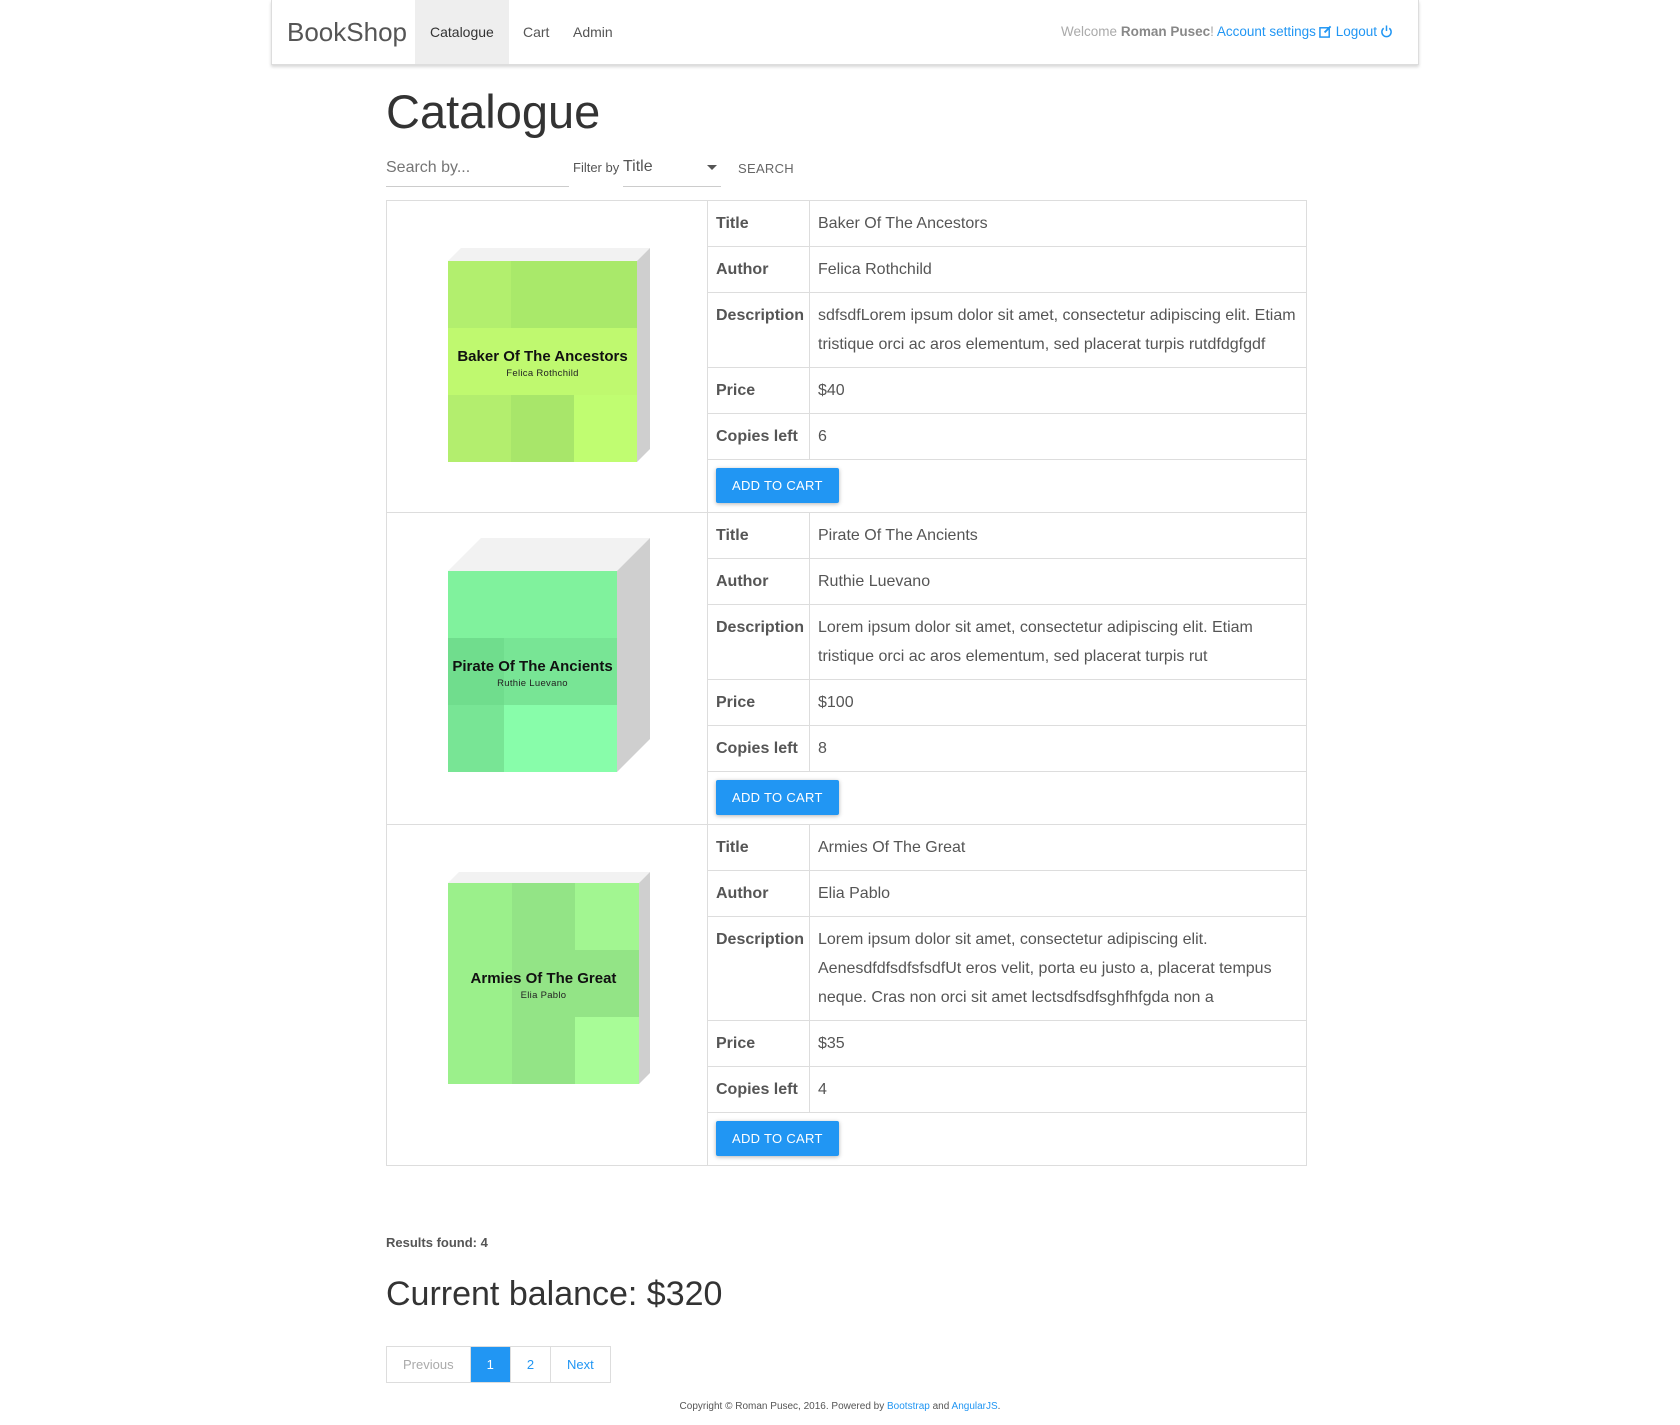 Image resolution: width=1680 pixels, height=1425 pixels. I want to click on tab-admin: Admin, so click(593, 32).